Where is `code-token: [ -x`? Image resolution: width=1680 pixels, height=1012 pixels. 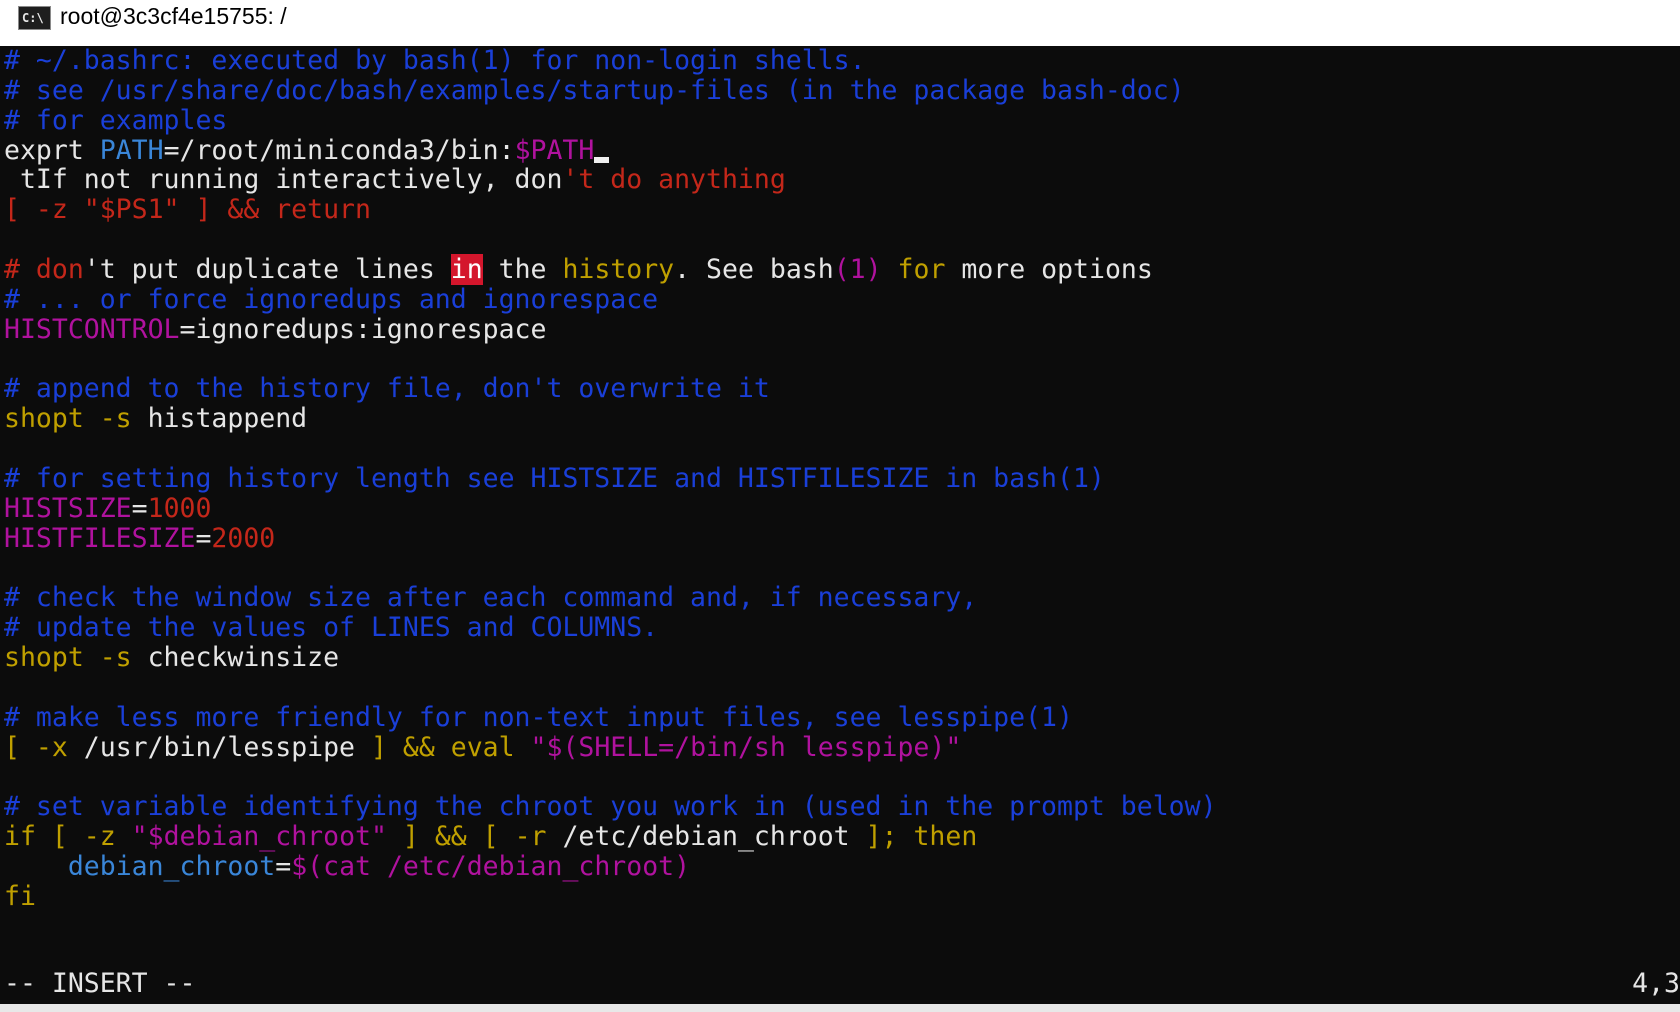
code-token: [ -x is located at coordinates (36, 747).